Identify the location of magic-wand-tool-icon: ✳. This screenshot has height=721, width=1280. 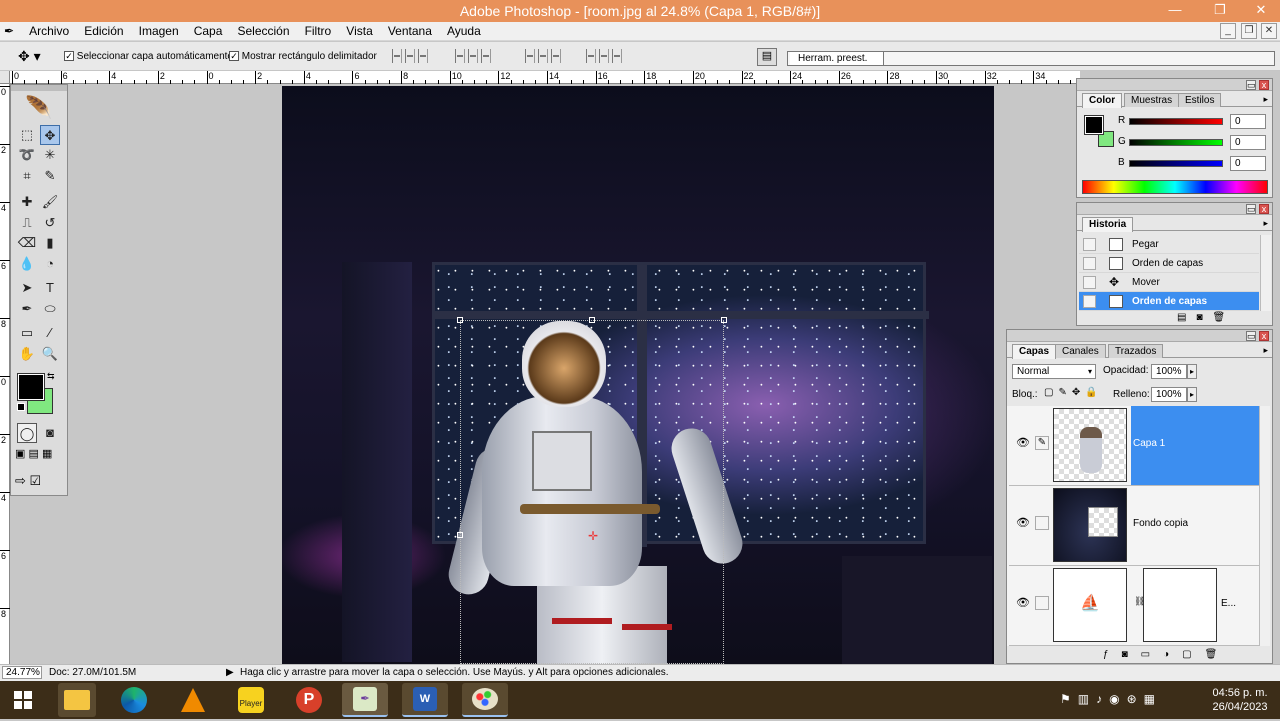
(50, 155).